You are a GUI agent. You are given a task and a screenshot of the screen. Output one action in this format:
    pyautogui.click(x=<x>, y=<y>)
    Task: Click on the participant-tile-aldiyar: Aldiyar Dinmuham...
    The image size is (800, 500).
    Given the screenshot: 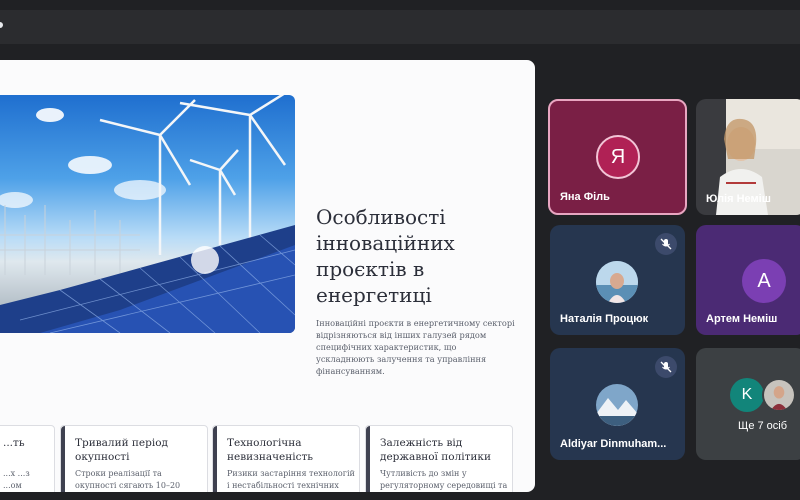 What is the action you would take?
    pyautogui.click(x=617, y=404)
    